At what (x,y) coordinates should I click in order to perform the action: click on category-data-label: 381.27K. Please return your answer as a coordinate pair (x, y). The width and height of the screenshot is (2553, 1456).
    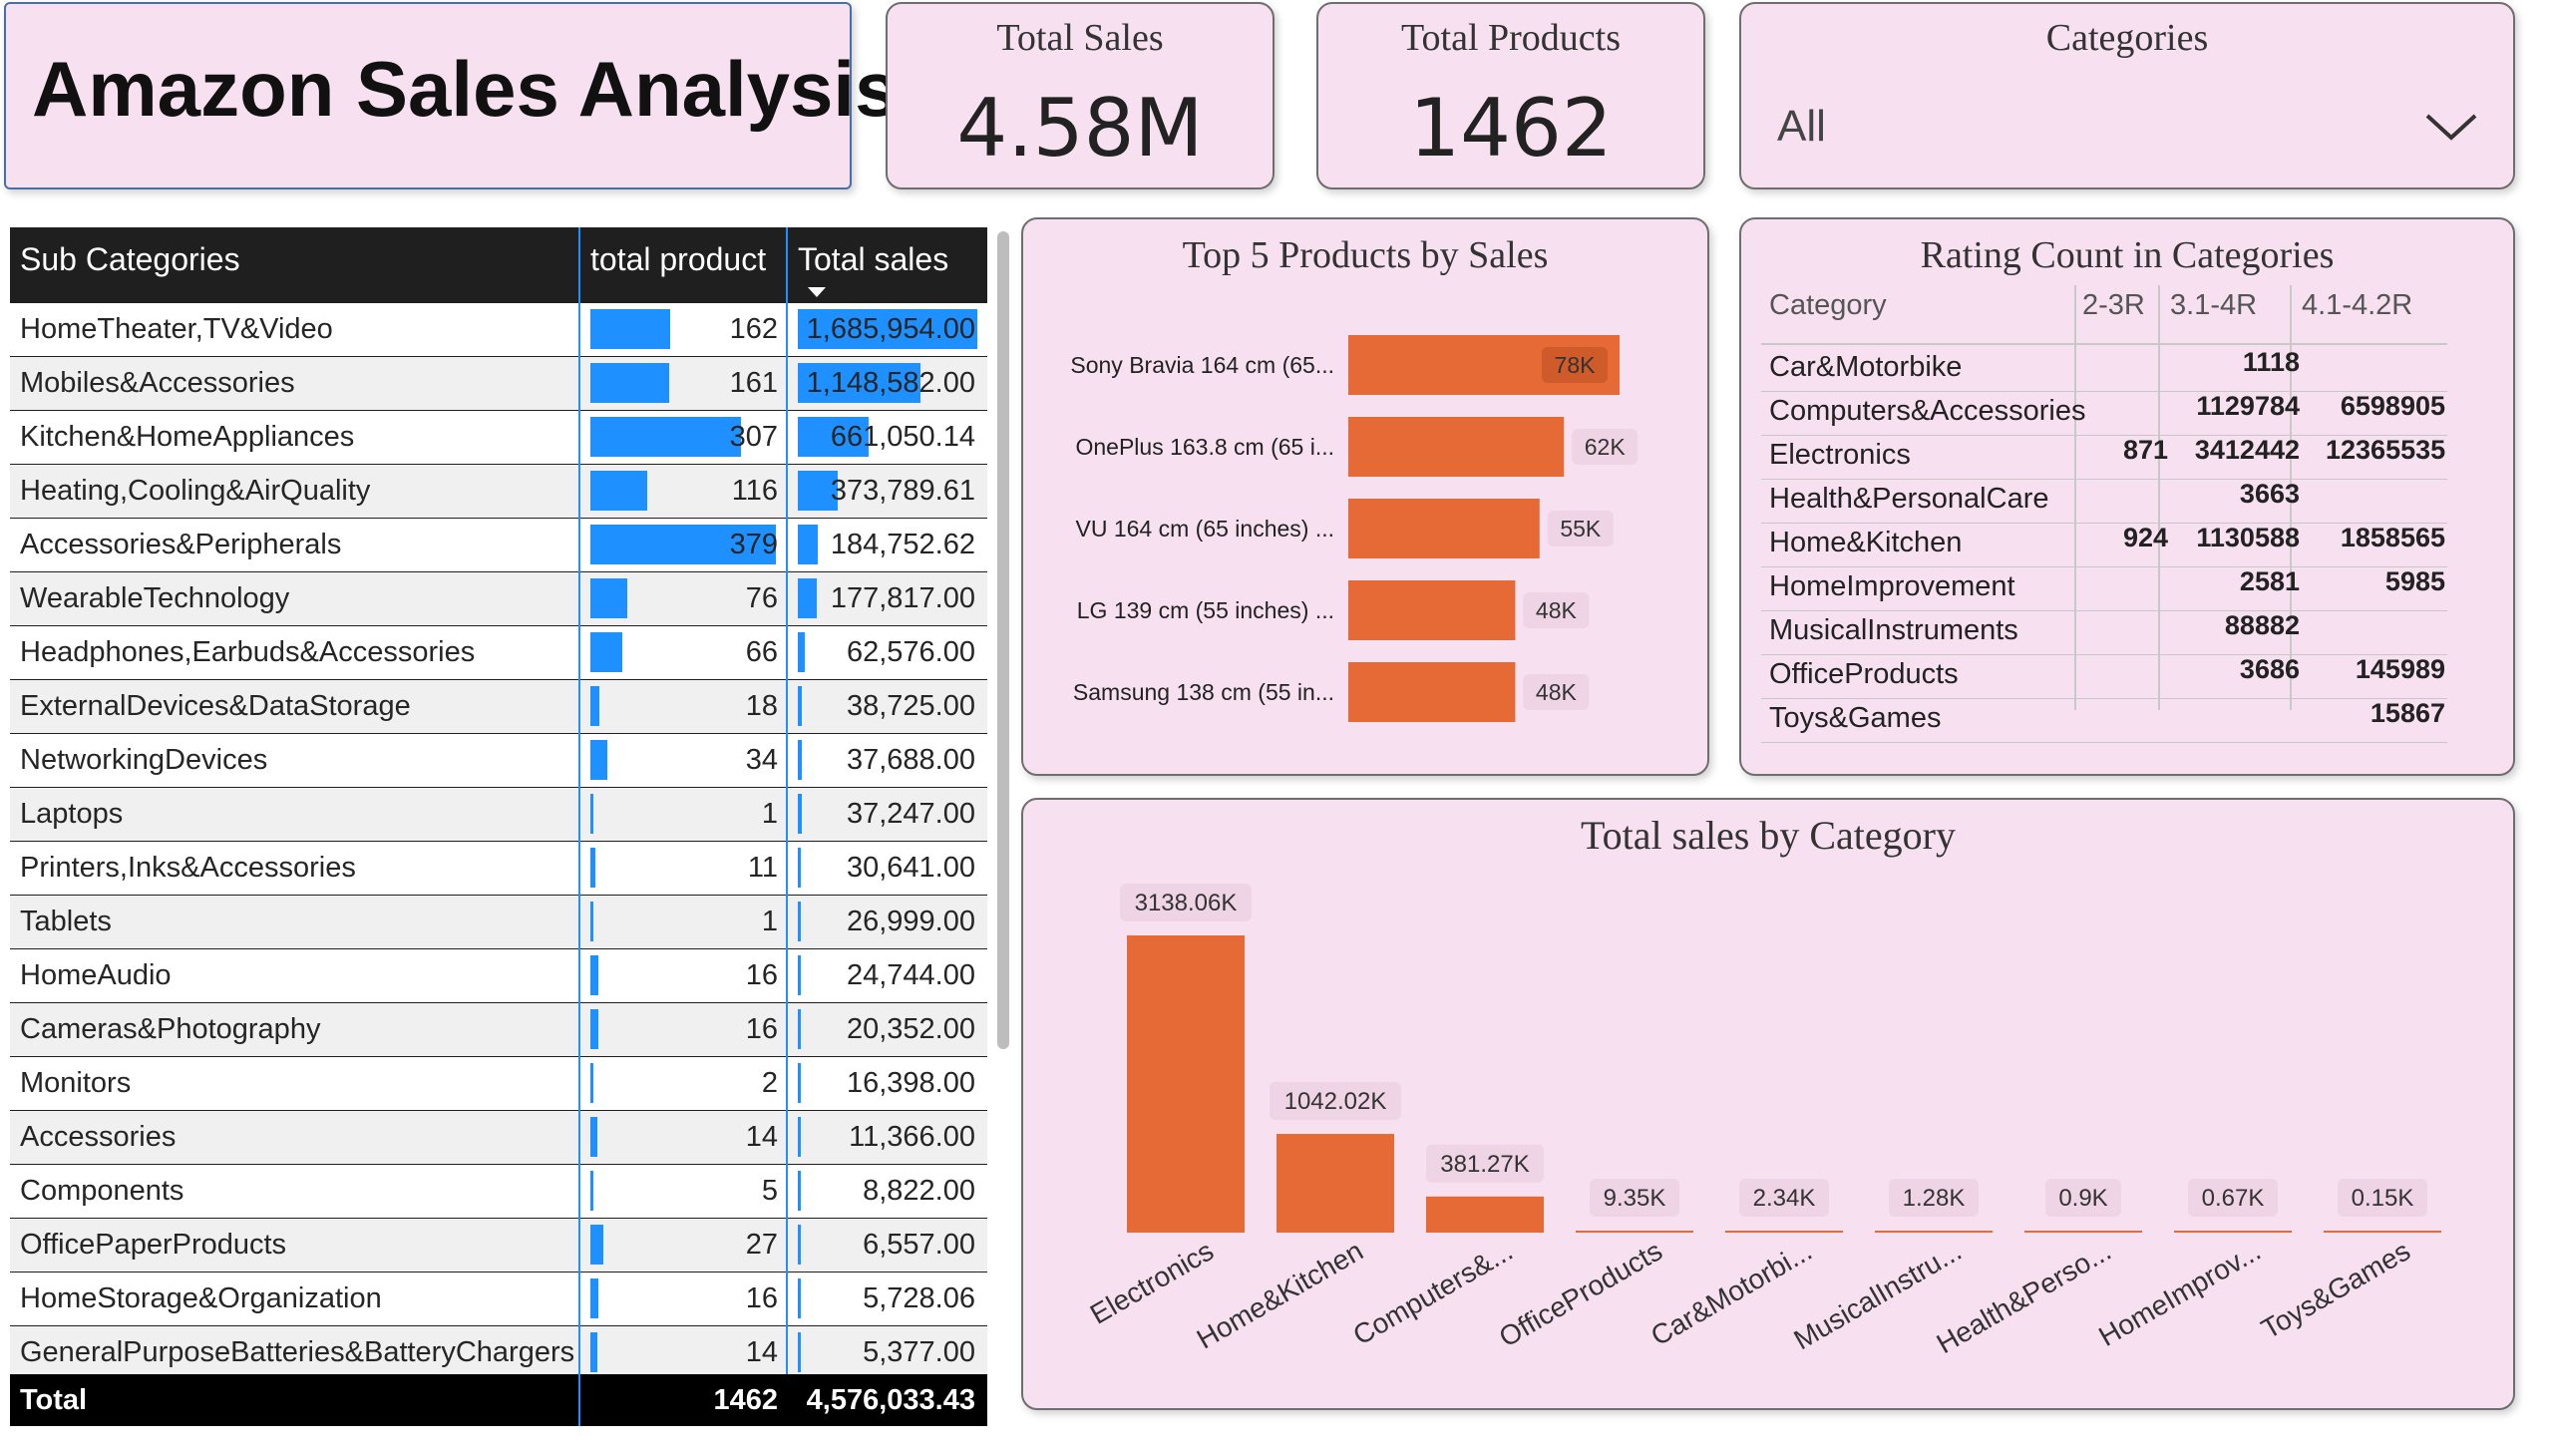
    Looking at the image, I should click on (1485, 1164).